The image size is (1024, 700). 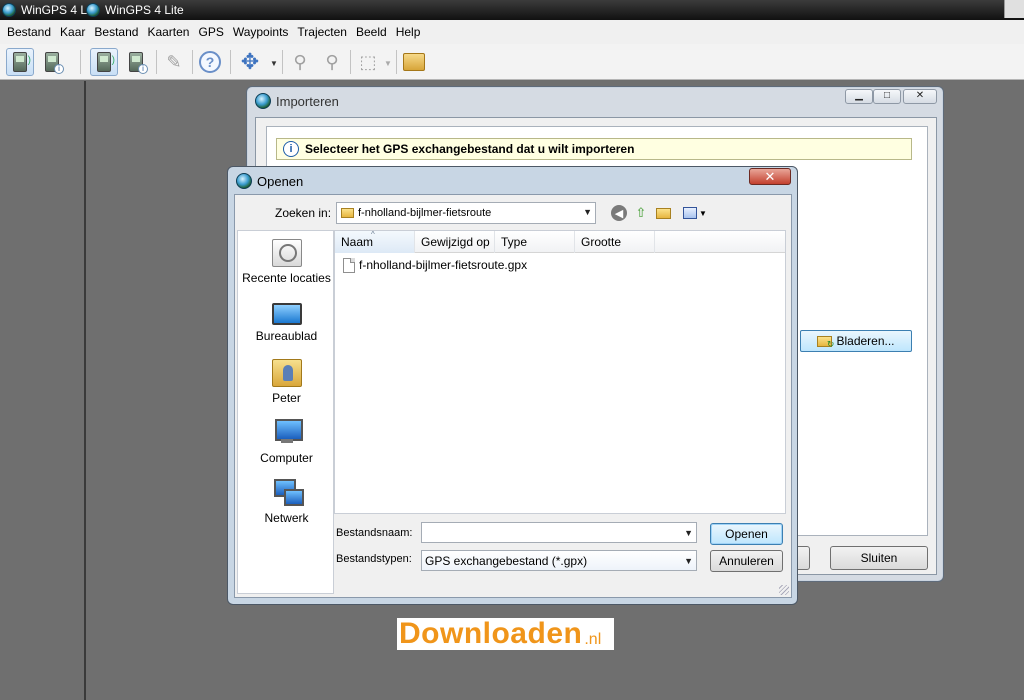 What do you see at coordinates (29, 32) in the screenshot?
I see `menu-bestand: Bestand` at bounding box center [29, 32].